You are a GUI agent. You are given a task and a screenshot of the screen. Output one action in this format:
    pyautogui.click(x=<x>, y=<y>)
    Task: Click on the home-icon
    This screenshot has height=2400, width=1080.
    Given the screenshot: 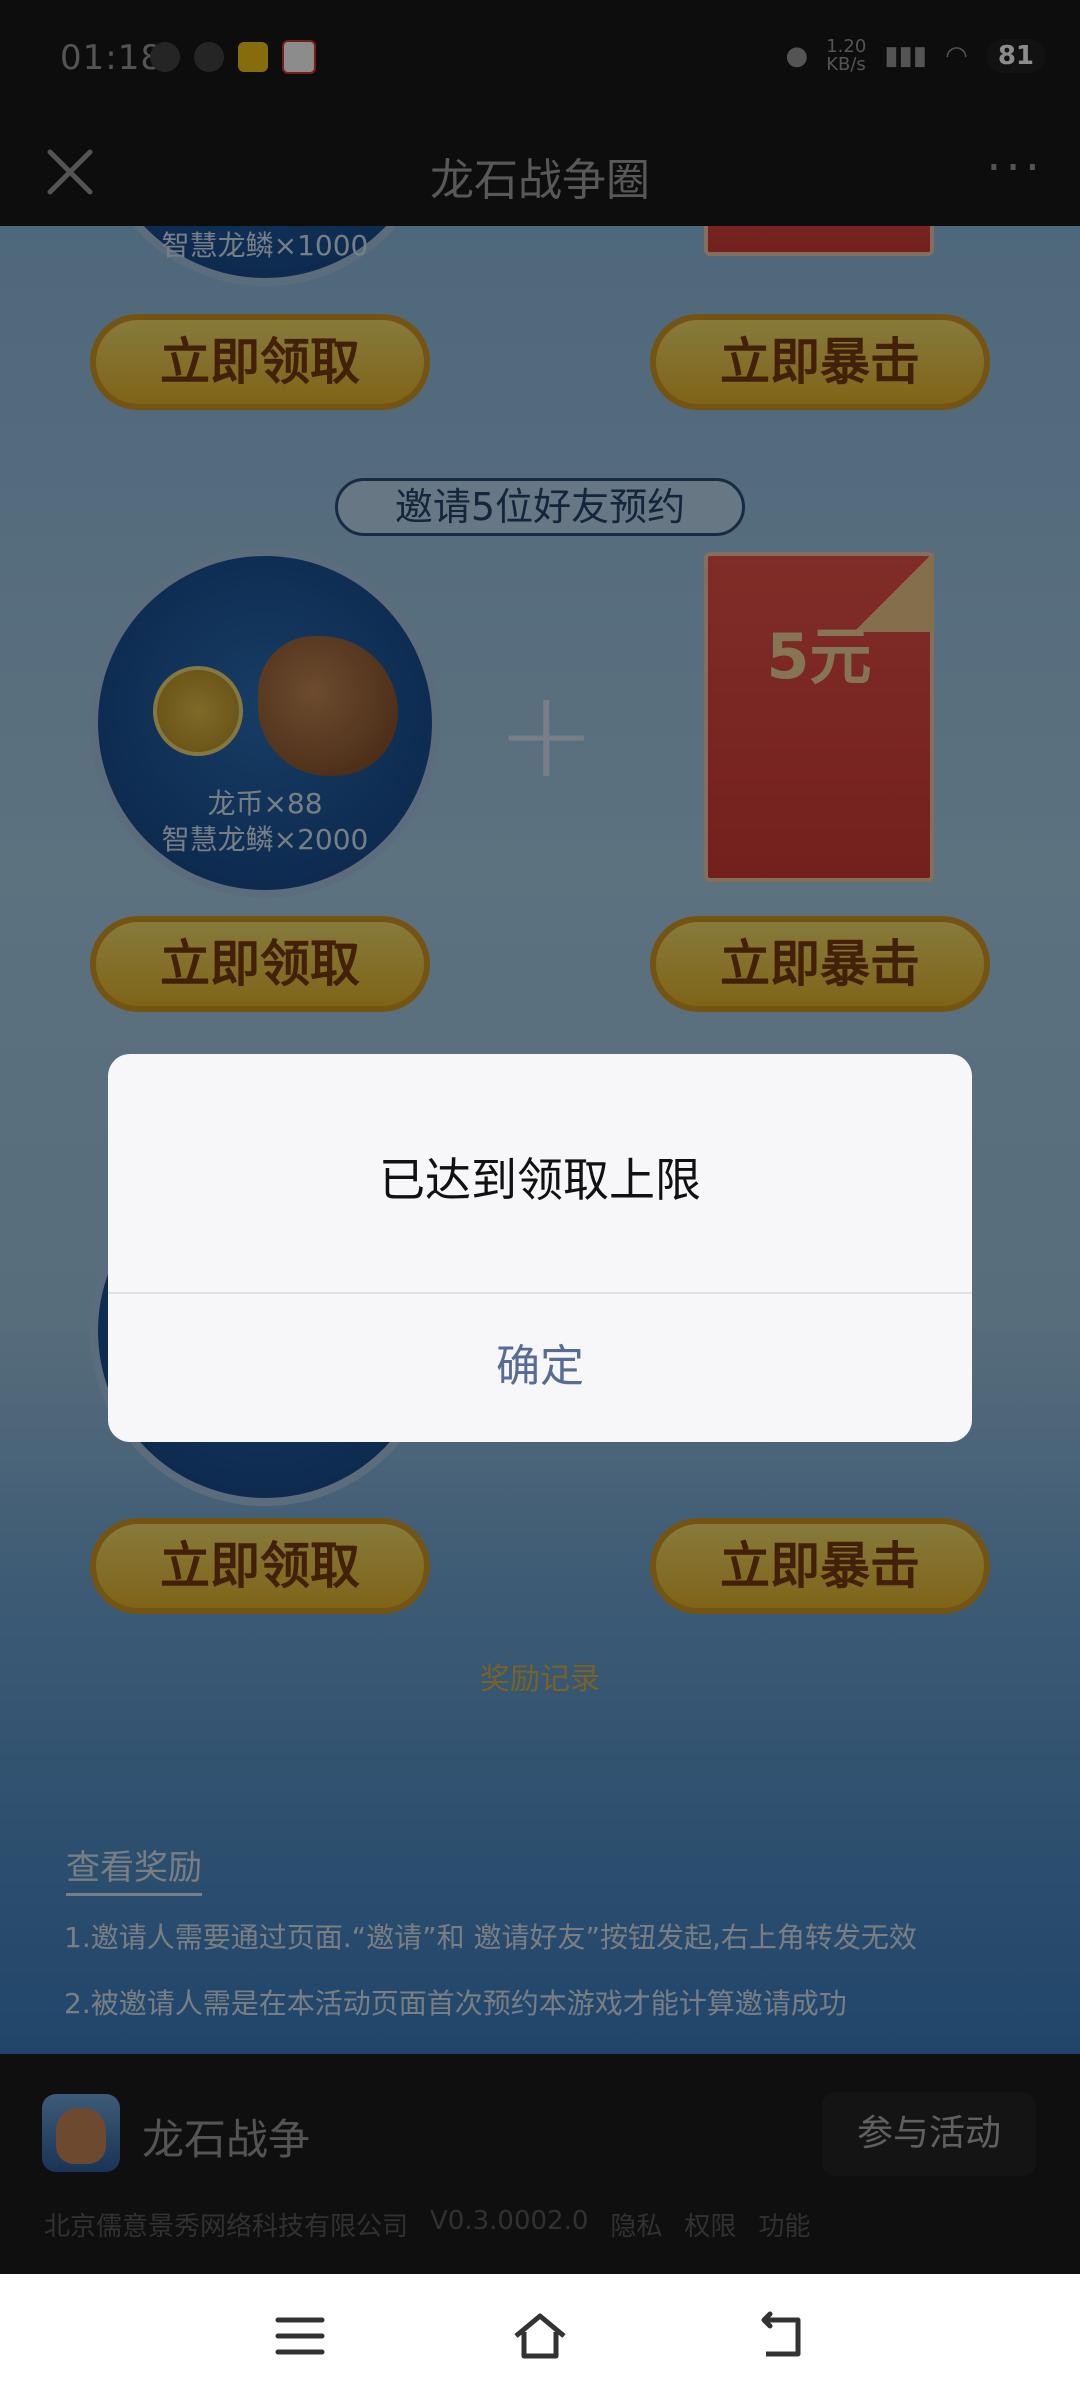 What is the action you would take?
    pyautogui.click(x=540, y=2336)
    